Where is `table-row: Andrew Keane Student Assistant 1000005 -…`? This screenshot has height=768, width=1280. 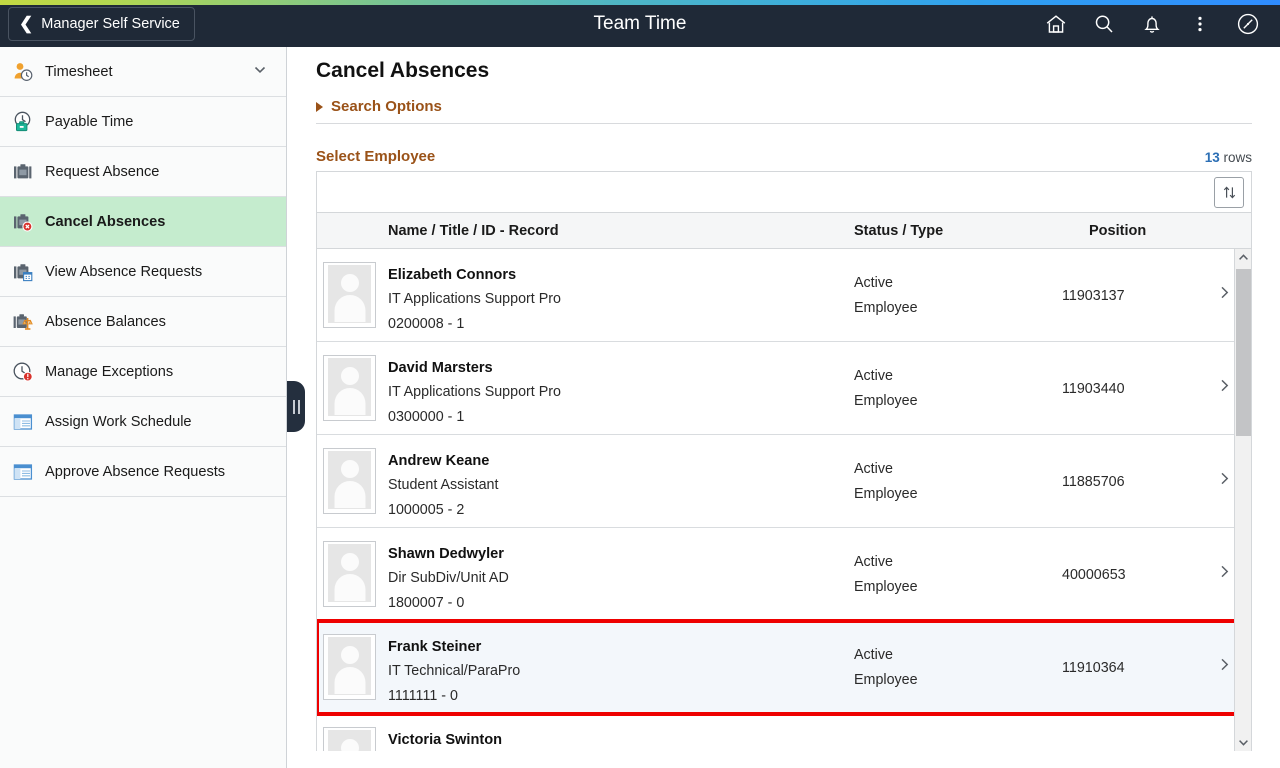 table-row: Andrew Keane Student Assistant 1000005 -… is located at coordinates (782, 481).